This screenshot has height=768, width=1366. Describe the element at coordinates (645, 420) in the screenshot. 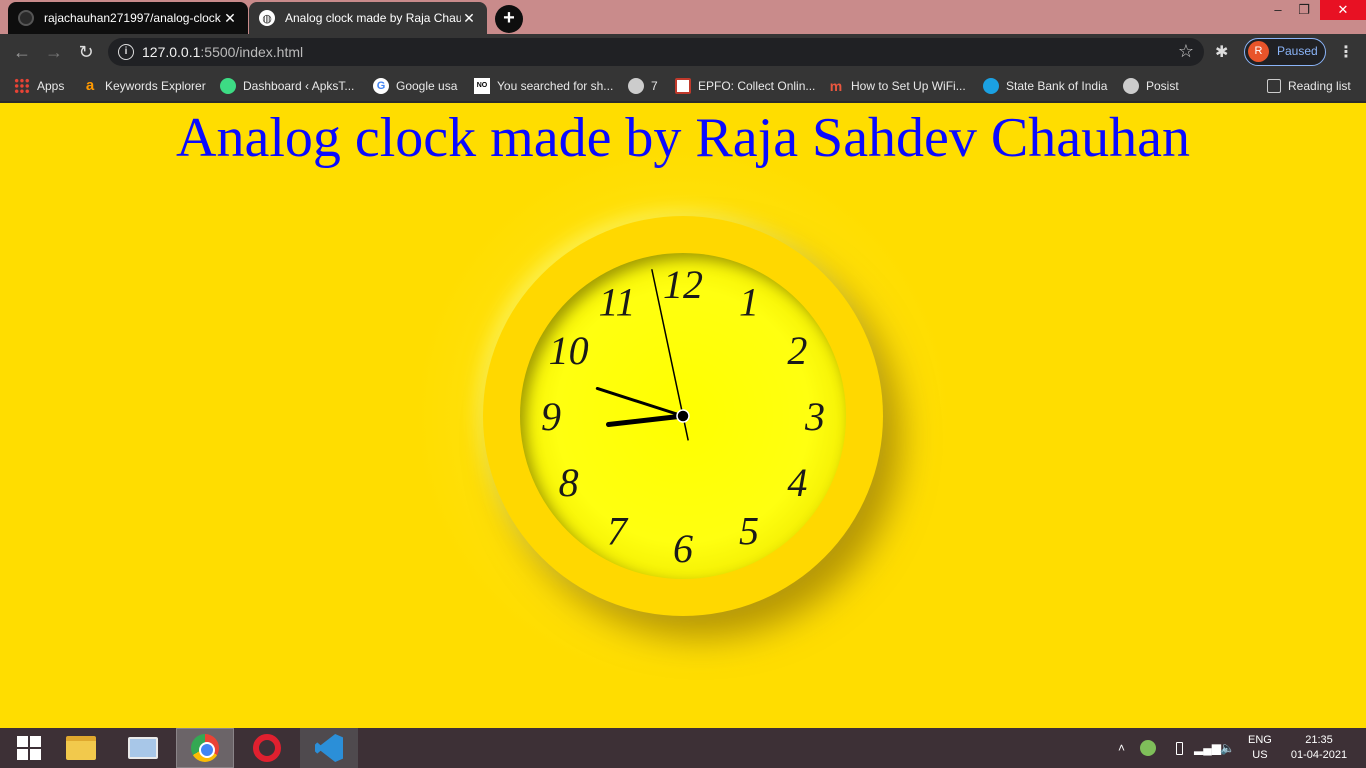

I see `hour-hand` at that location.